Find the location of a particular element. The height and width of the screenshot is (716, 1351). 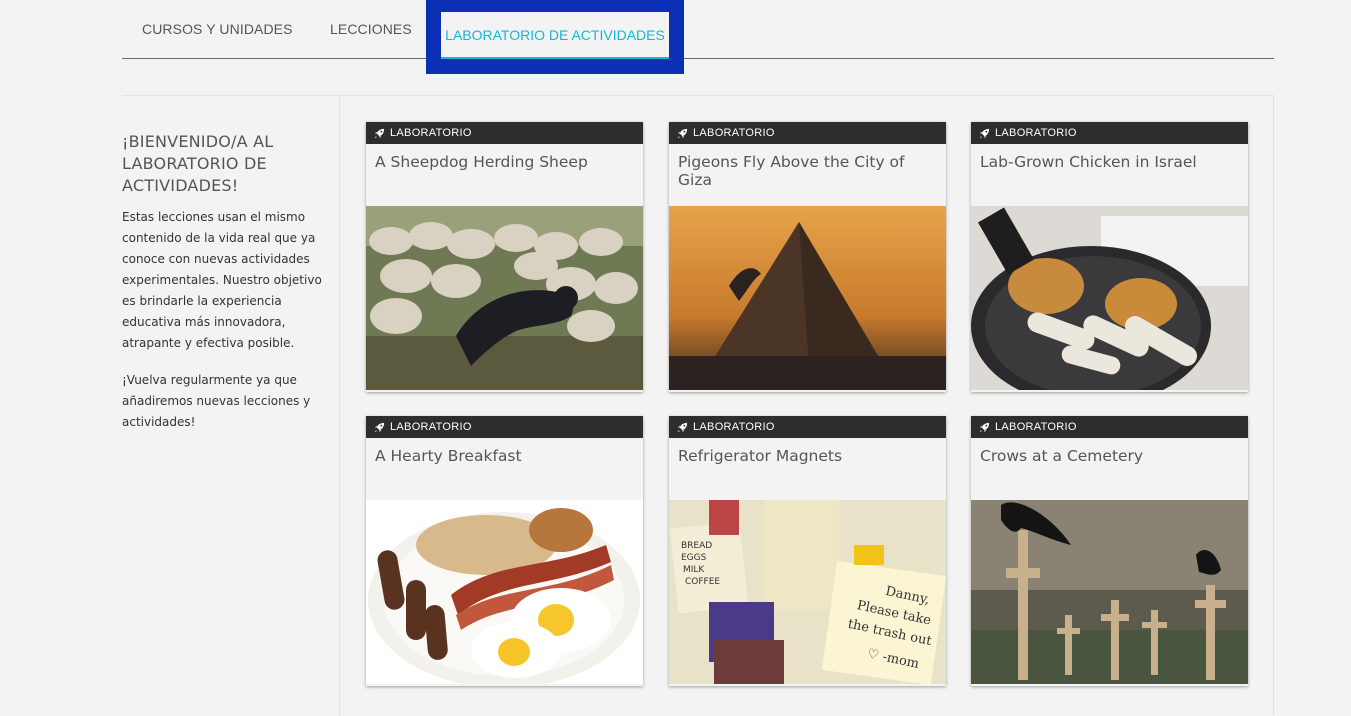

shopping-list-item: BREAD is located at coordinates (696, 546).